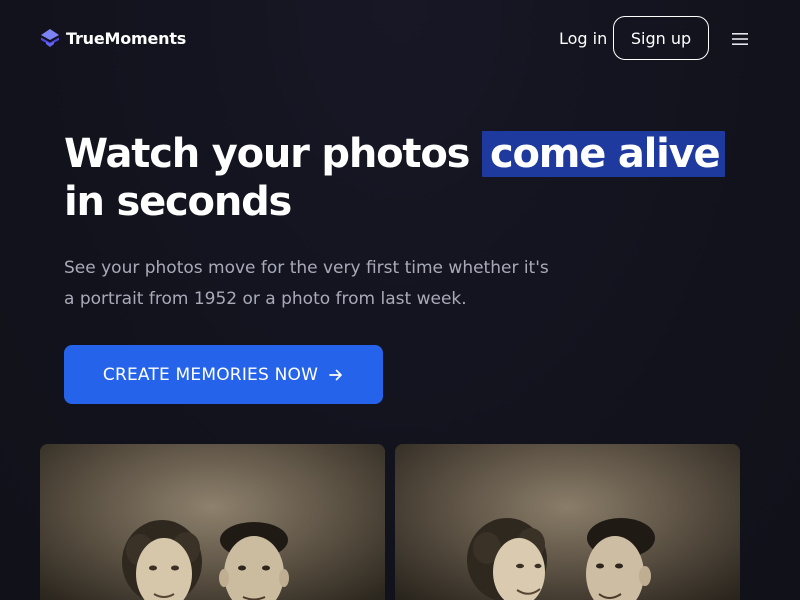 This screenshot has width=800, height=600. Describe the element at coordinates (414, 178) in the screenshot. I see `hero-title: Watch your photos come alive in seconds` at that location.